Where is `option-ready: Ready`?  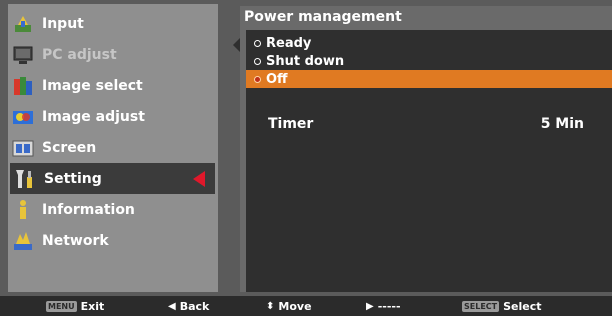 option-ready: Ready is located at coordinates (429, 43).